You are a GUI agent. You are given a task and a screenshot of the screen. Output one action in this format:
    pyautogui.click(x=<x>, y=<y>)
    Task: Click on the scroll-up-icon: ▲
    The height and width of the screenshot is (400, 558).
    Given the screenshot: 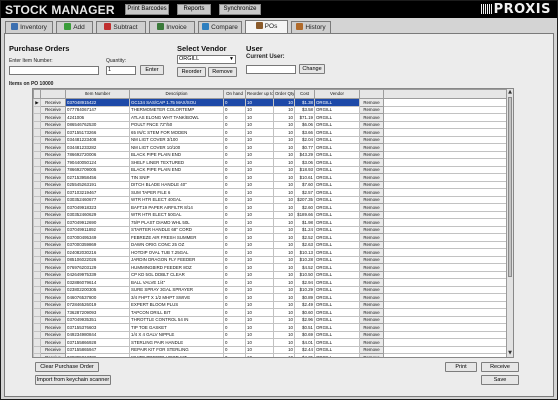 What is the action you would take?
    pyautogui.click(x=510, y=92)
    